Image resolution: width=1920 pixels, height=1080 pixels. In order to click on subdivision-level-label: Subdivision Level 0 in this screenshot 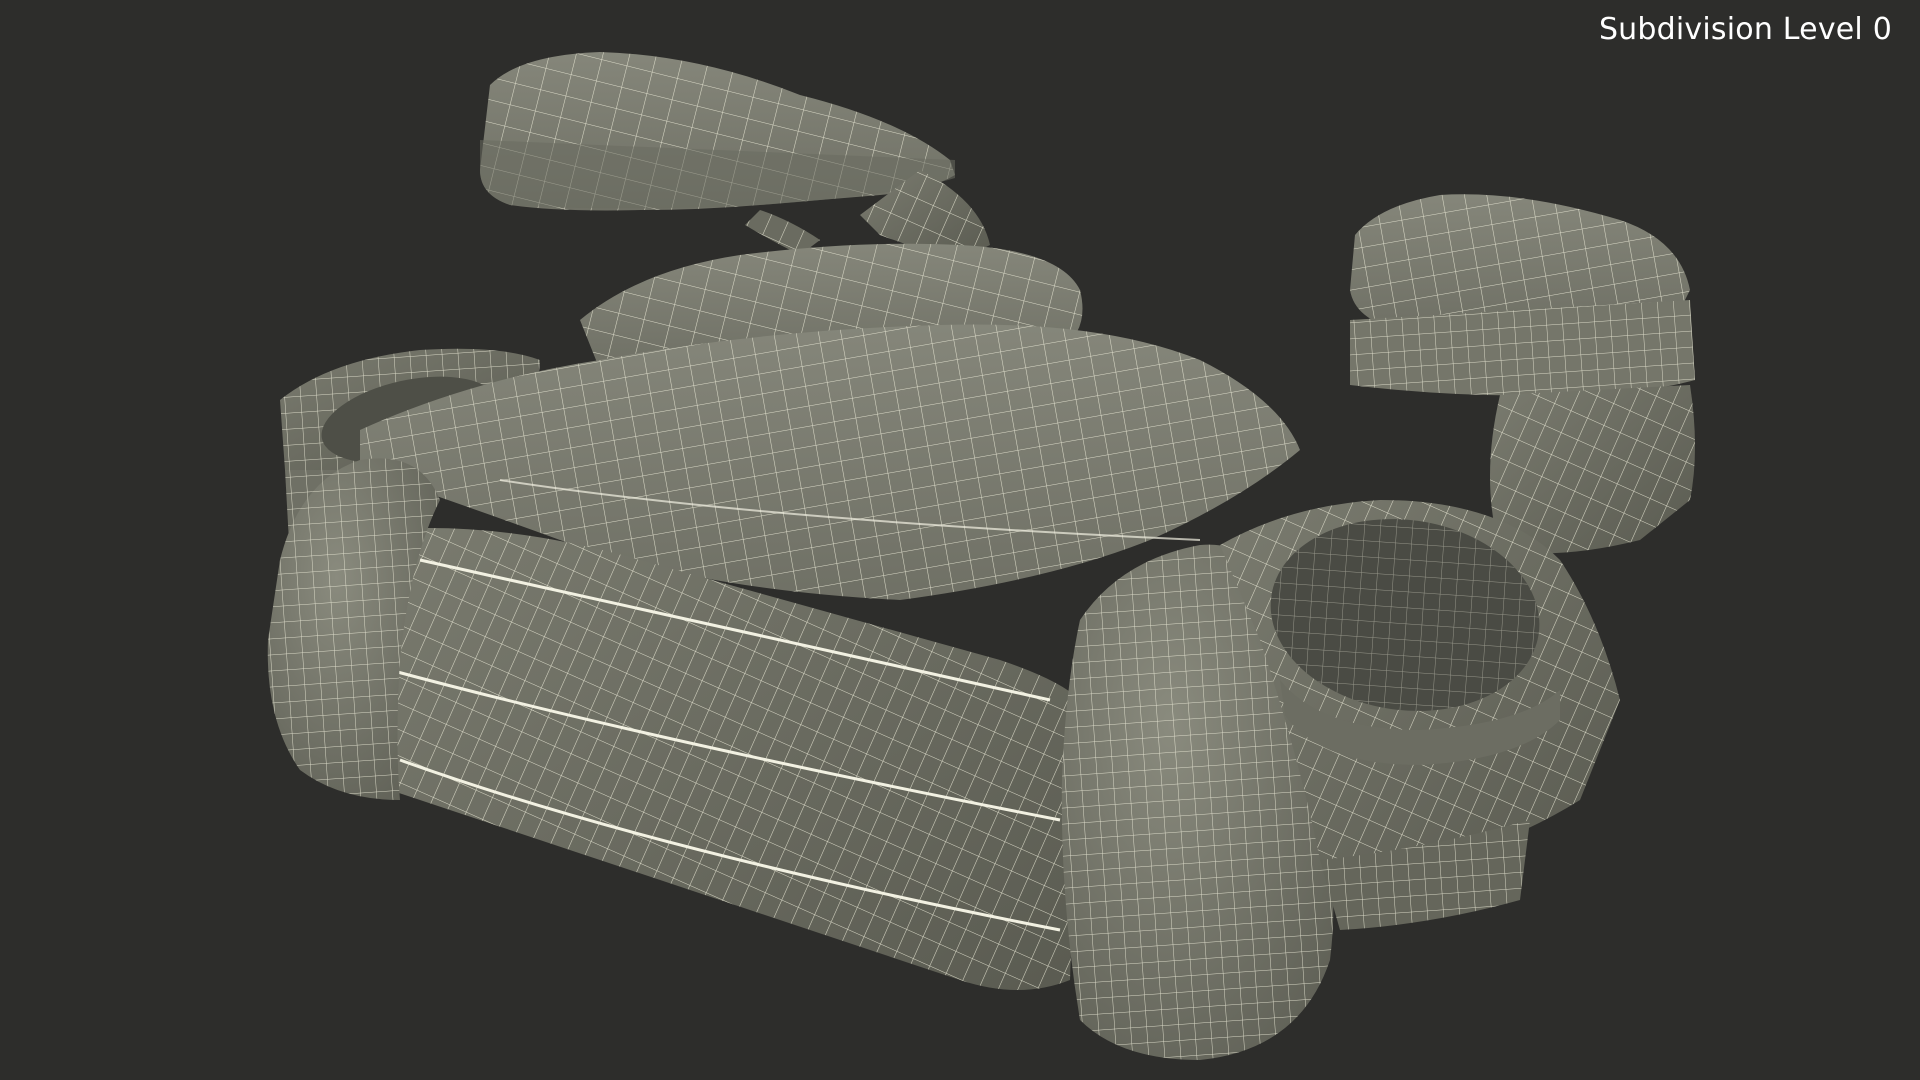, I will do `click(1745, 29)`.